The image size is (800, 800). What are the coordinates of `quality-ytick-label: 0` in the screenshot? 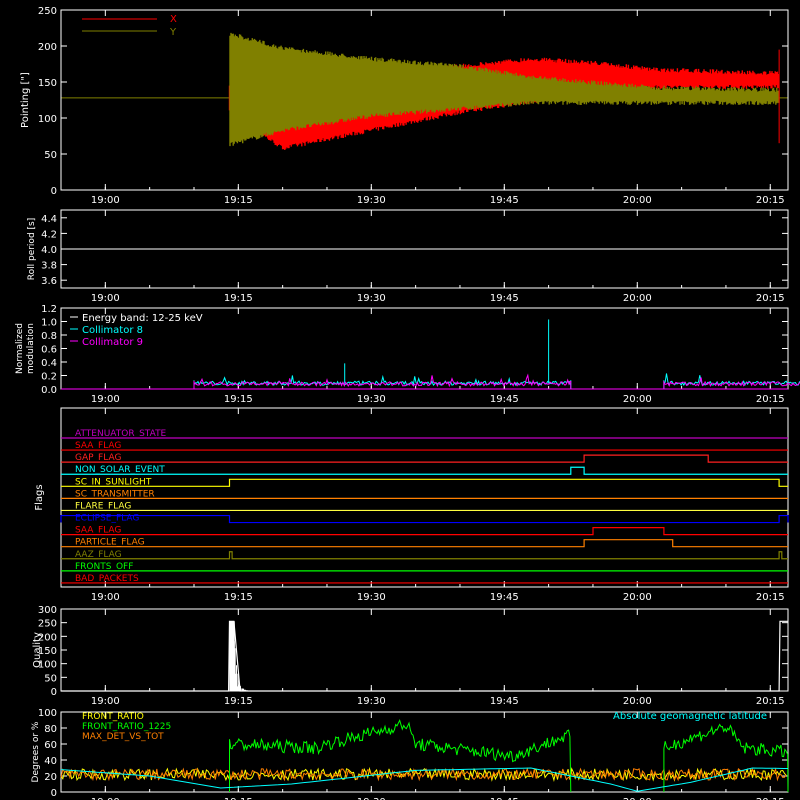 It's located at (54, 692).